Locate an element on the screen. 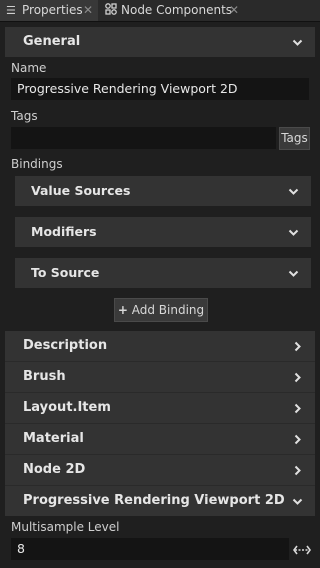 Image resolution: width=320 pixels, height=568 pixels. section-layout-item: Layout.Item is located at coordinates (160, 408).